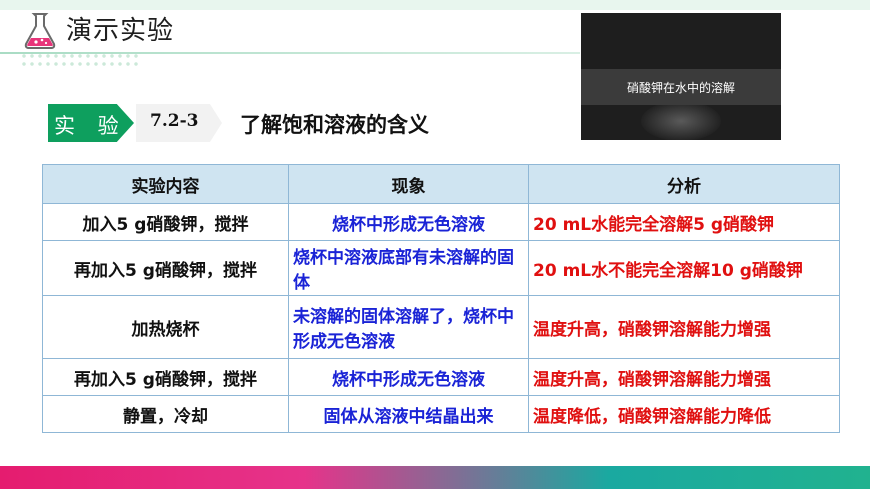 This screenshot has width=870, height=489. Describe the element at coordinates (165, 414) in the screenshot. I see `cell-content: 静置，冷却` at that location.